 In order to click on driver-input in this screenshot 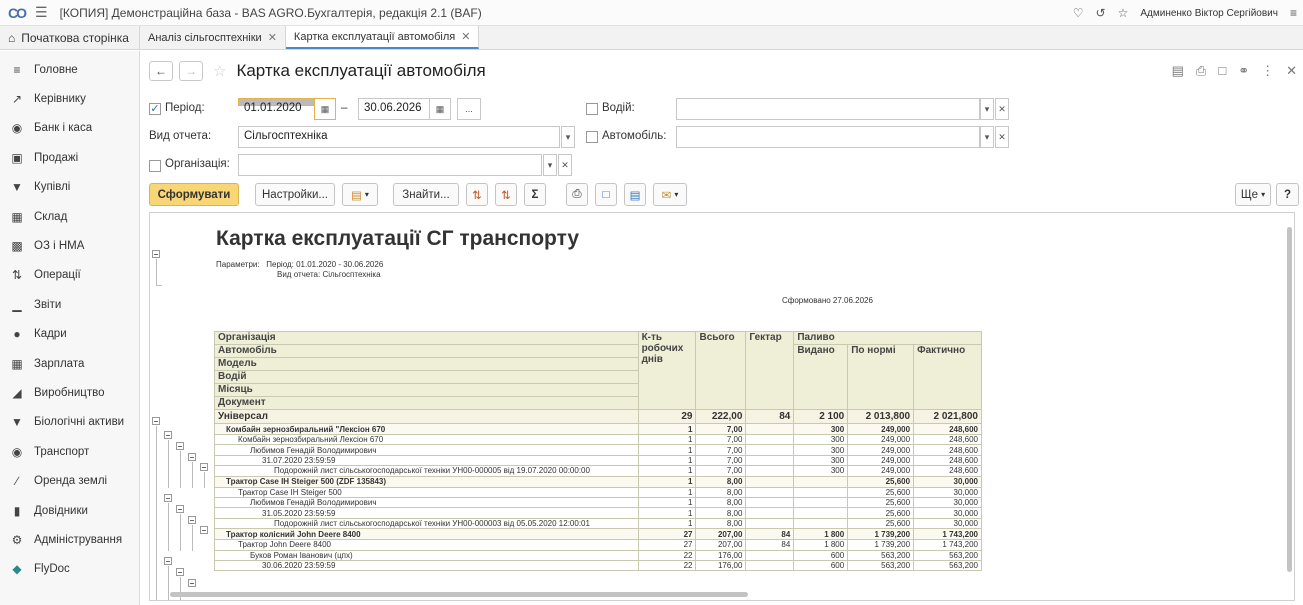, I will do `click(828, 109)`.